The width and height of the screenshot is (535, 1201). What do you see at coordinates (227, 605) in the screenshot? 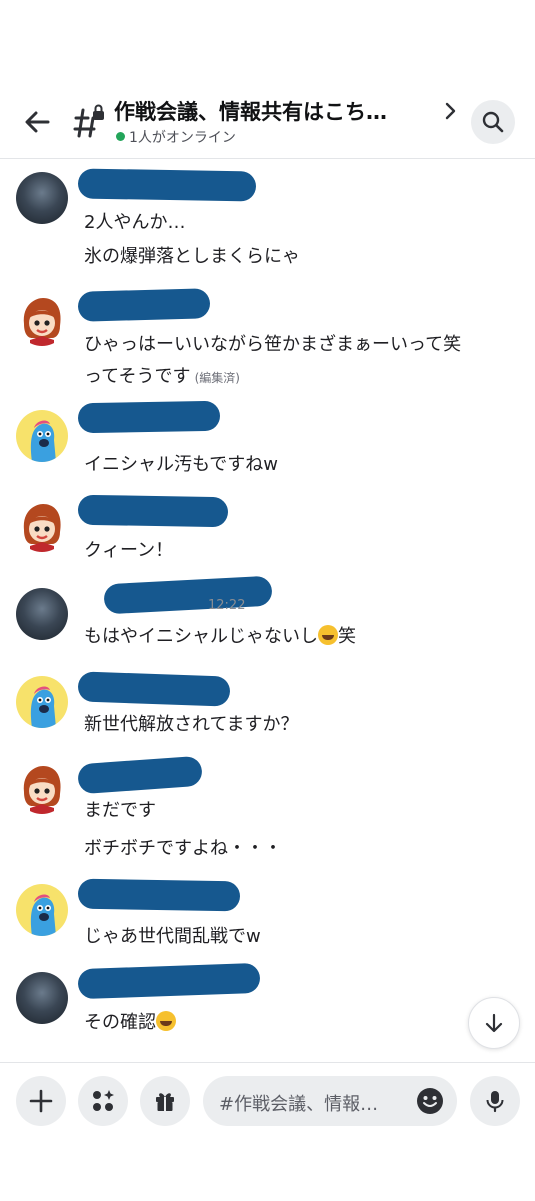
I see `message-timestamp: 12:22` at bounding box center [227, 605].